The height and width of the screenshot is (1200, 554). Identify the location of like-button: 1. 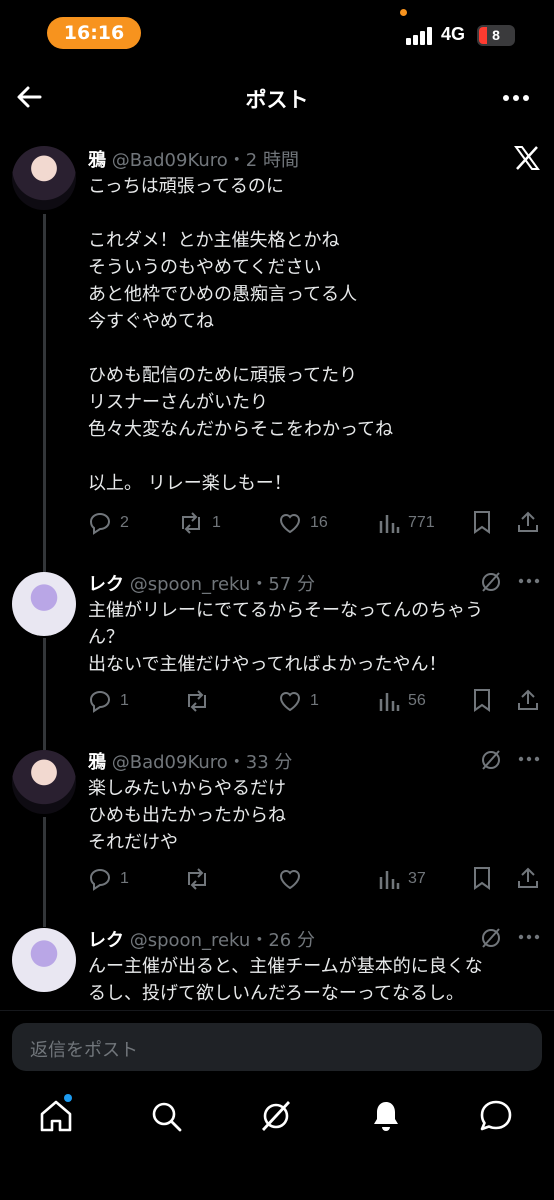
(298, 701).